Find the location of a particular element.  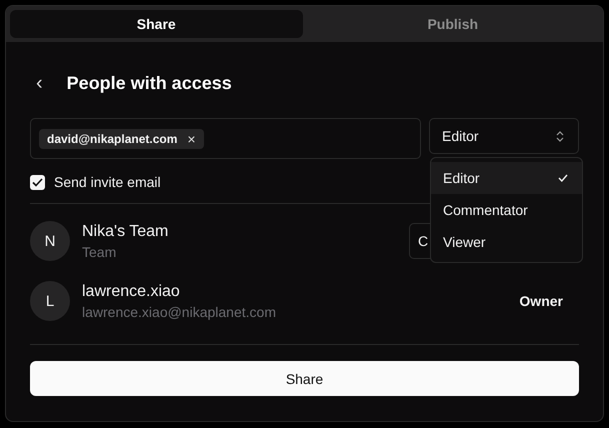

avatar: N is located at coordinates (50, 241).